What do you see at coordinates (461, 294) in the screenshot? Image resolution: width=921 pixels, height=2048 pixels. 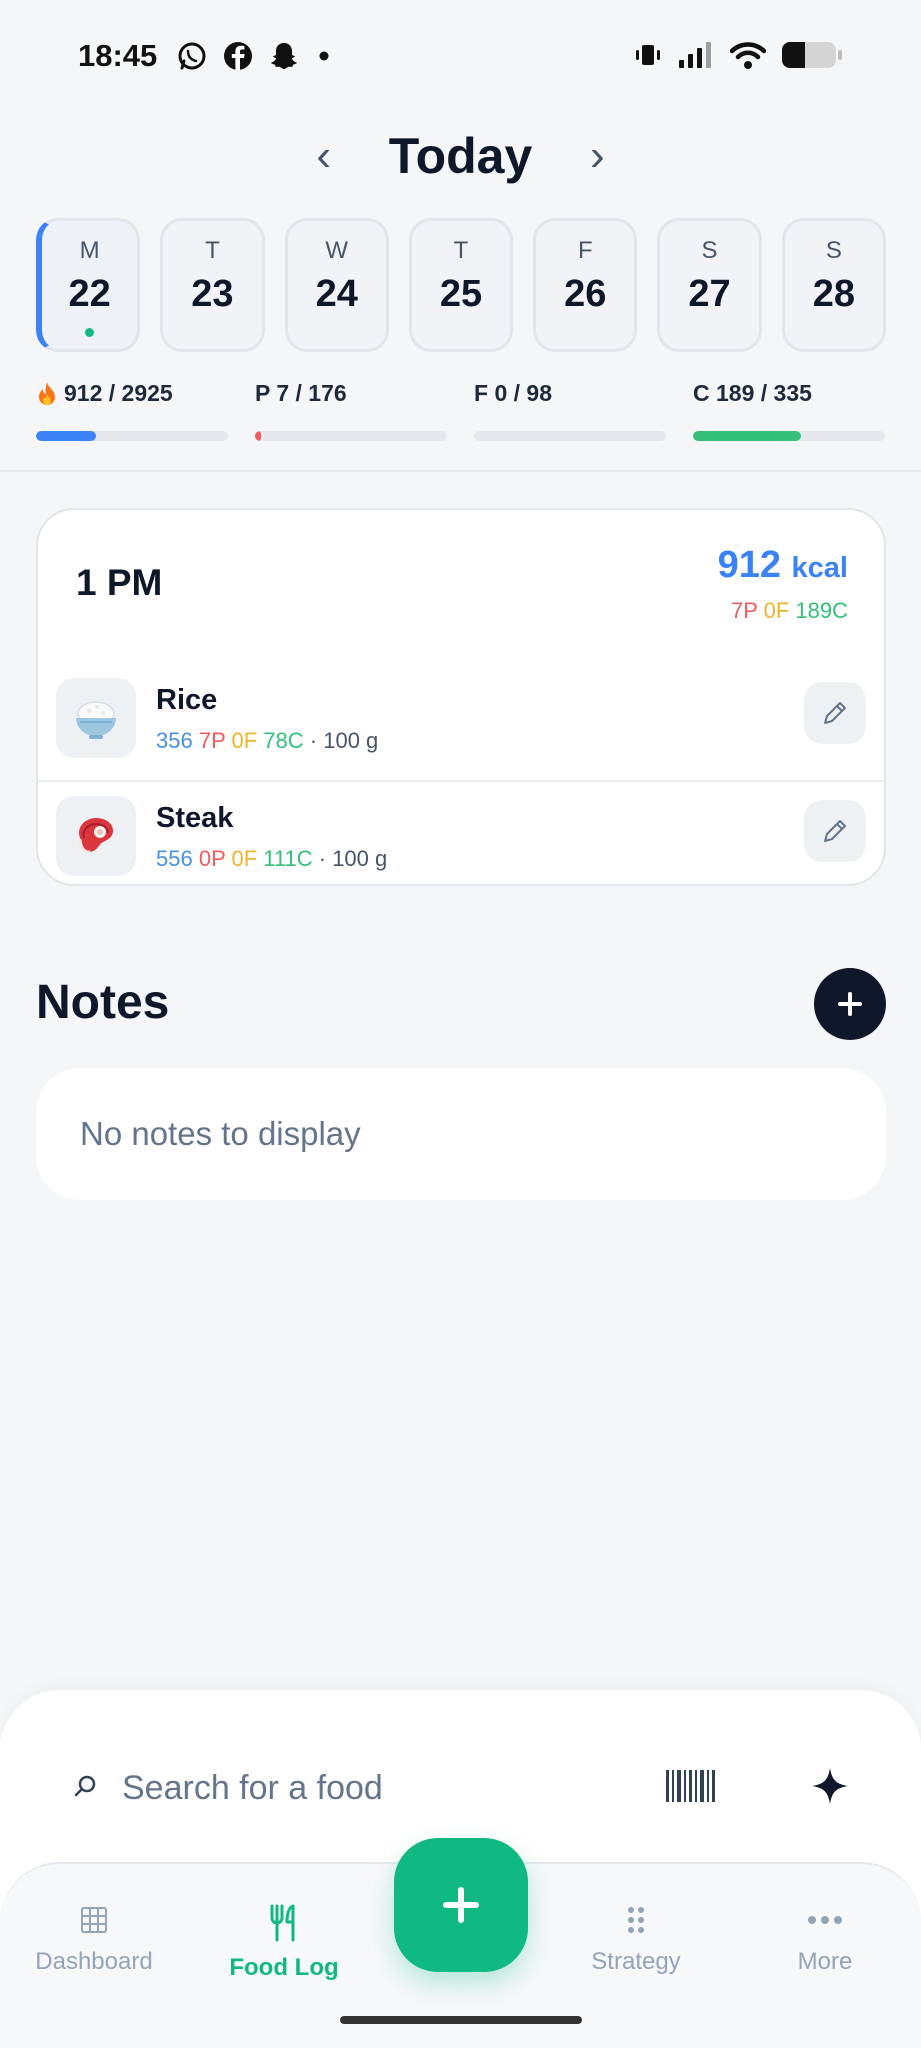 I see `day-number: 25` at bounding box center [461, 294].